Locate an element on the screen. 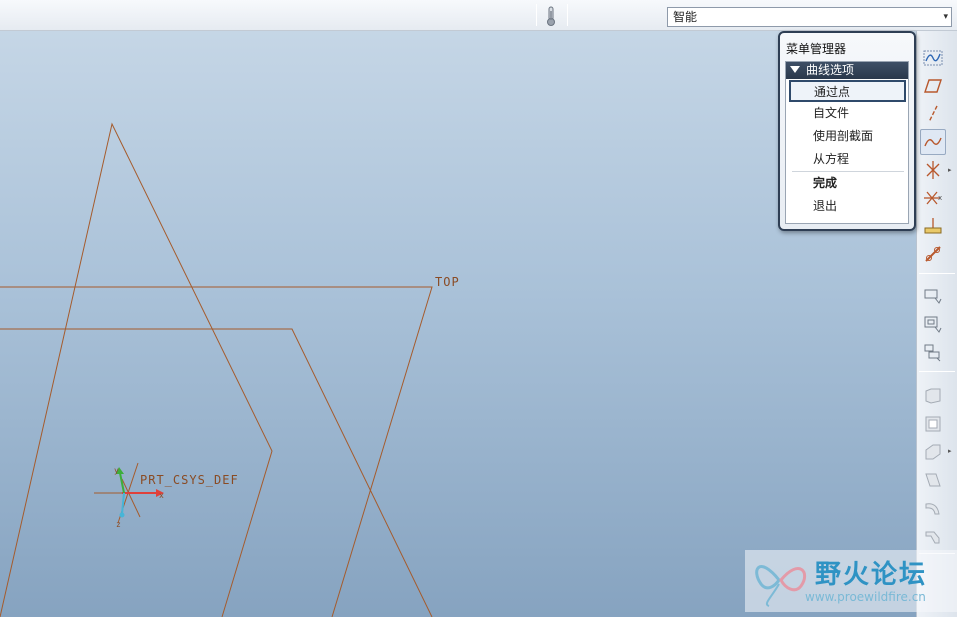 This screenshot has width=957, height=617. group-icon is located at coordinates (933, 352).